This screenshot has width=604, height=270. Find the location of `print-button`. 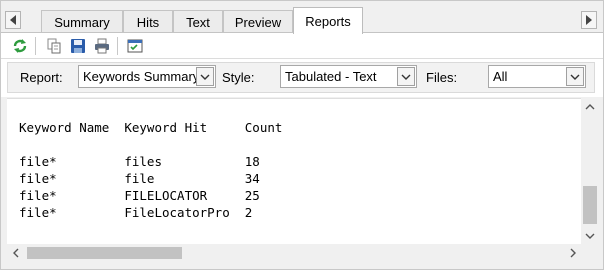

print-button is located at coordinates (102, 46).